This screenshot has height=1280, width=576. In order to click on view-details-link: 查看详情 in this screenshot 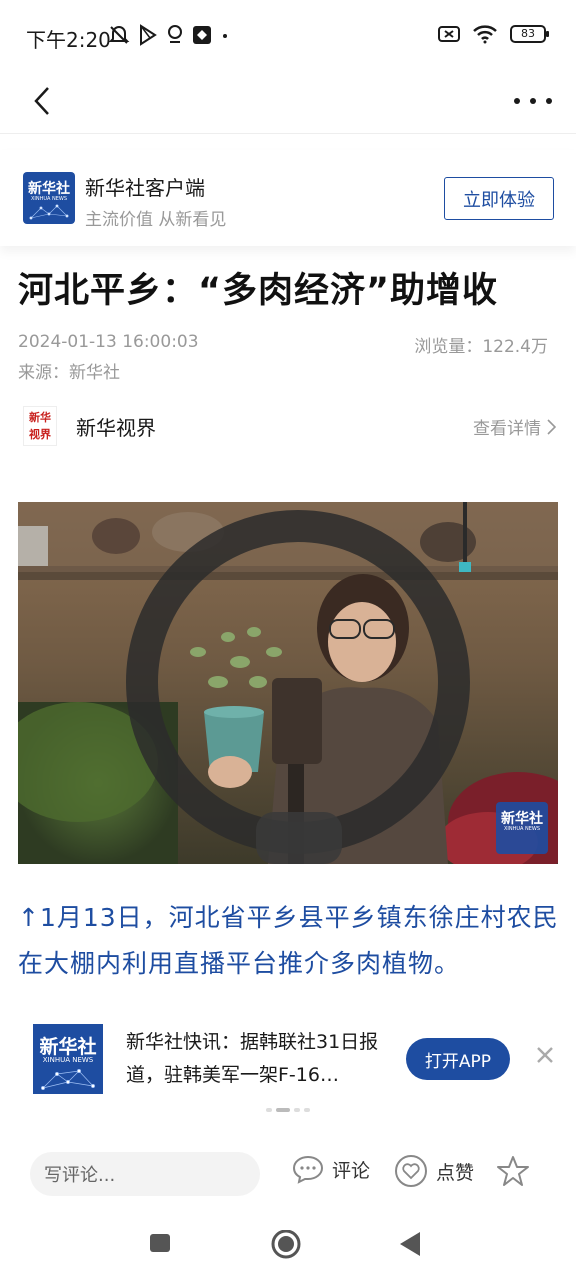, I will do `click(514, 426)`.